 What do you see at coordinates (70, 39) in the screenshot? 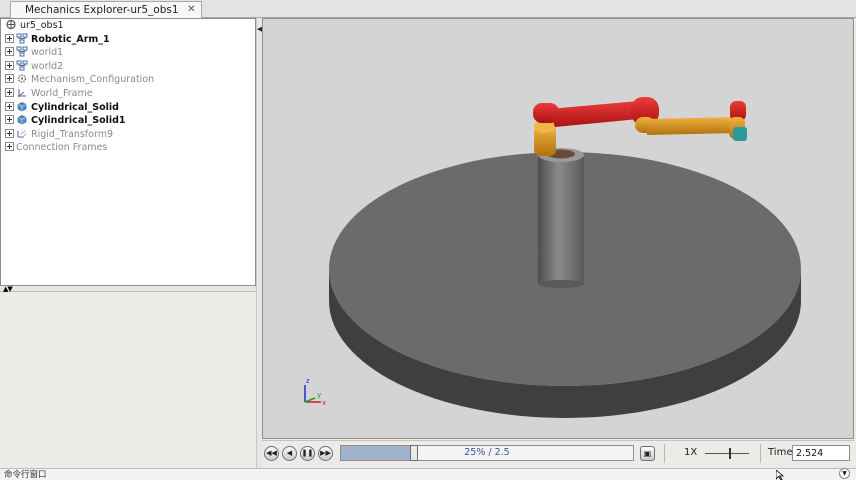
I see `tree-item-label: Robotic_Arm_1` at bounding box center [70, 39].